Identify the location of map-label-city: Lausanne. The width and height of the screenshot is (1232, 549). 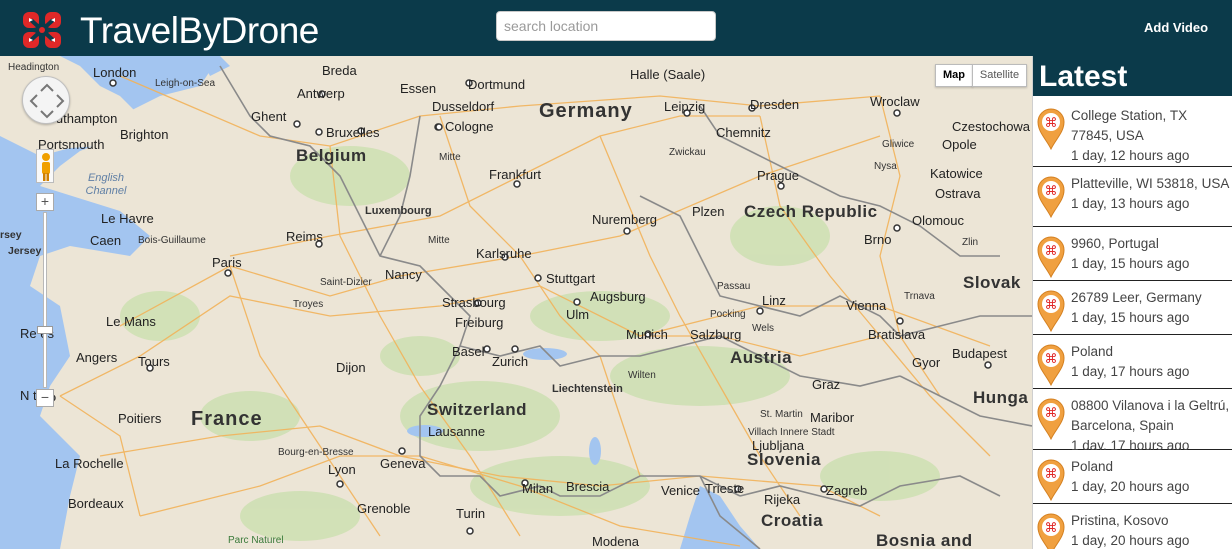
(457, 431).